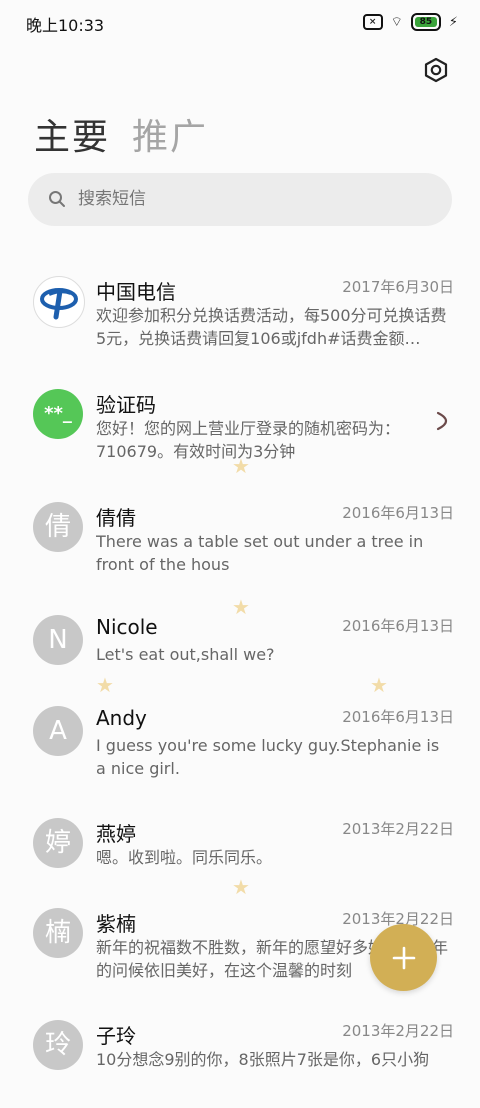 This screenshot has width=480, height=1108. I want to click on plus-icon, so click(403, 957).